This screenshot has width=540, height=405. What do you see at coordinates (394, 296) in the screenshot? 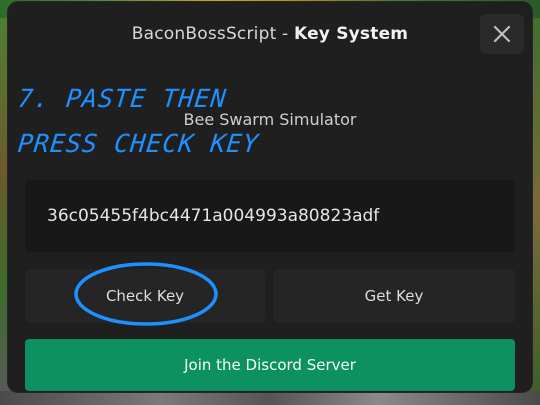
I see `get-key-button: Get Key` at bounding box center [394, 296].